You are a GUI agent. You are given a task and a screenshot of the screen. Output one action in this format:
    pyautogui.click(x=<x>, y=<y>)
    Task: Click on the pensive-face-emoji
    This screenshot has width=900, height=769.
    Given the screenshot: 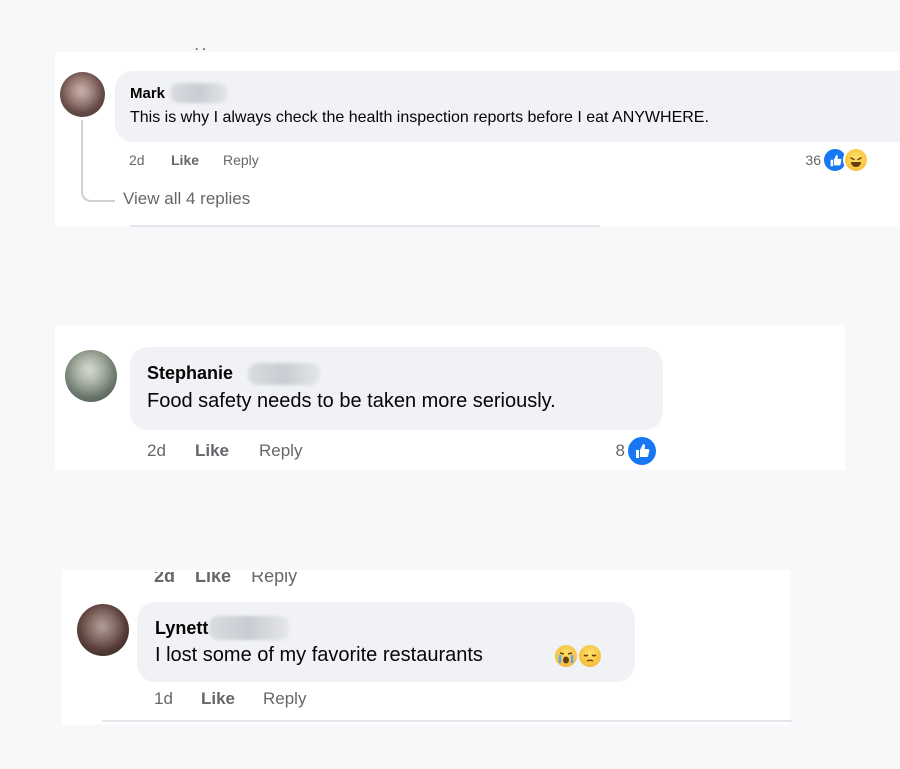 What is the action you would take?
    pyautogui.click(x=590, y=656)
    